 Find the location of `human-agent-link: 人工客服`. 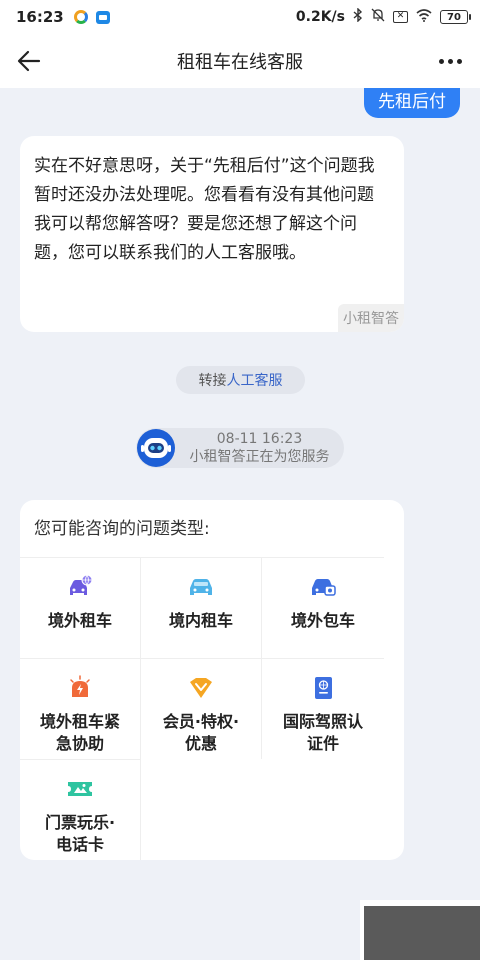

human-agent-link: 人工客服 is located at coordinates (255, 380).